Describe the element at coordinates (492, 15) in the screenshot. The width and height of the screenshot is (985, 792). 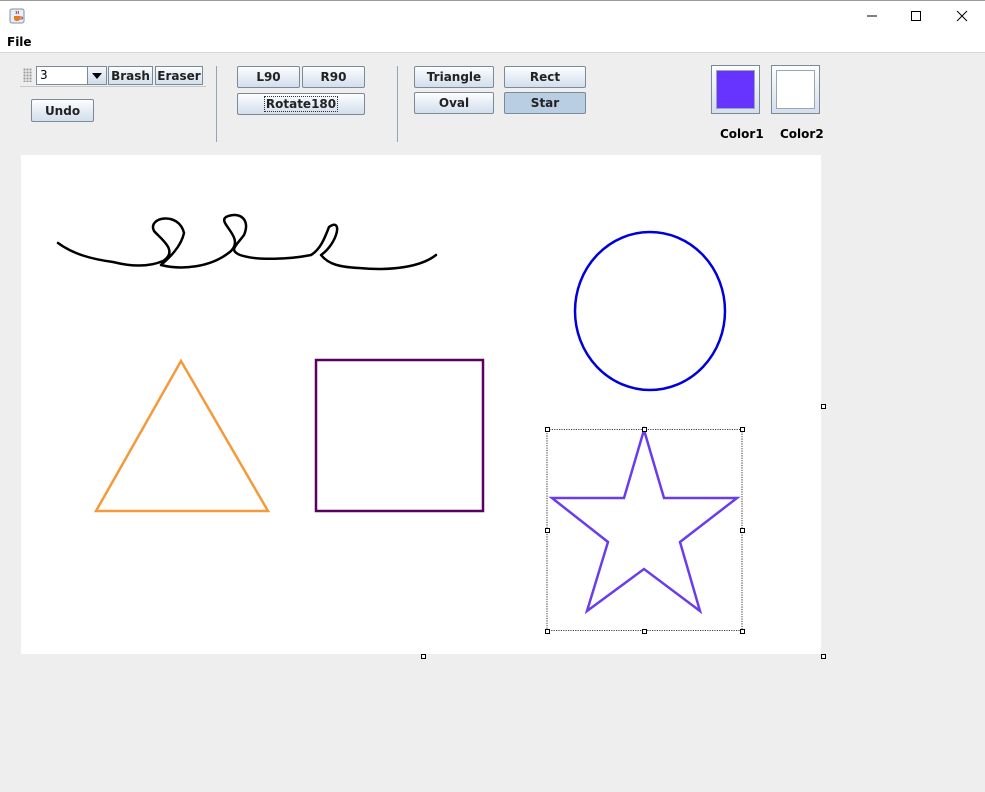
I see `title-bar` at that location.